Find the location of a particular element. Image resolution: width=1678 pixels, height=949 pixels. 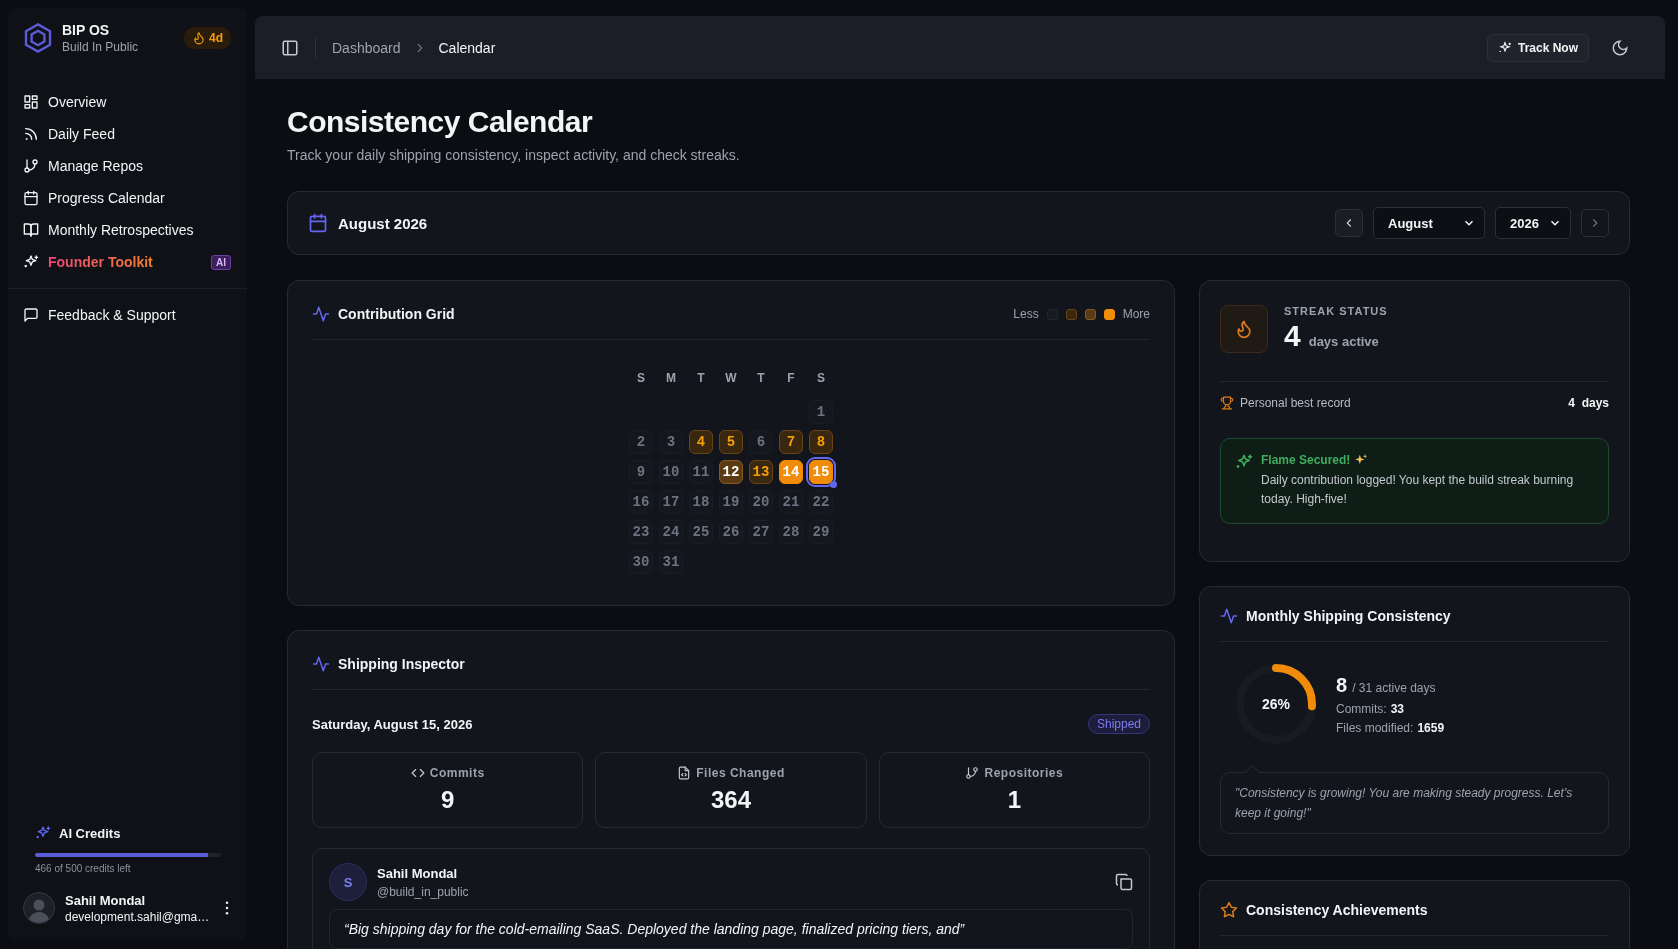

nav-item: Manage Repos is located at coordinates (127, 166).